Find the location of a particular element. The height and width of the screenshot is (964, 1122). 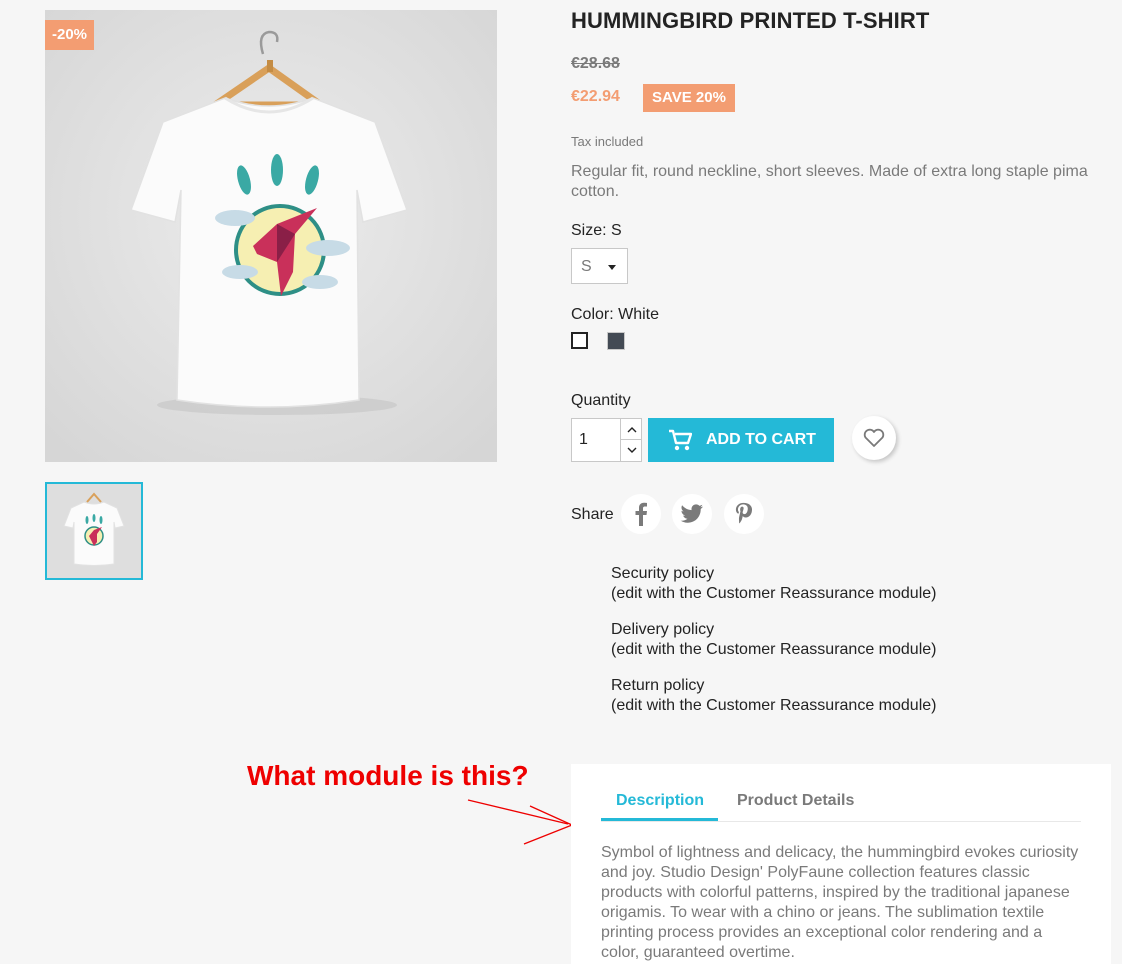

color-swatch-white is located at coordinates (579, 340).